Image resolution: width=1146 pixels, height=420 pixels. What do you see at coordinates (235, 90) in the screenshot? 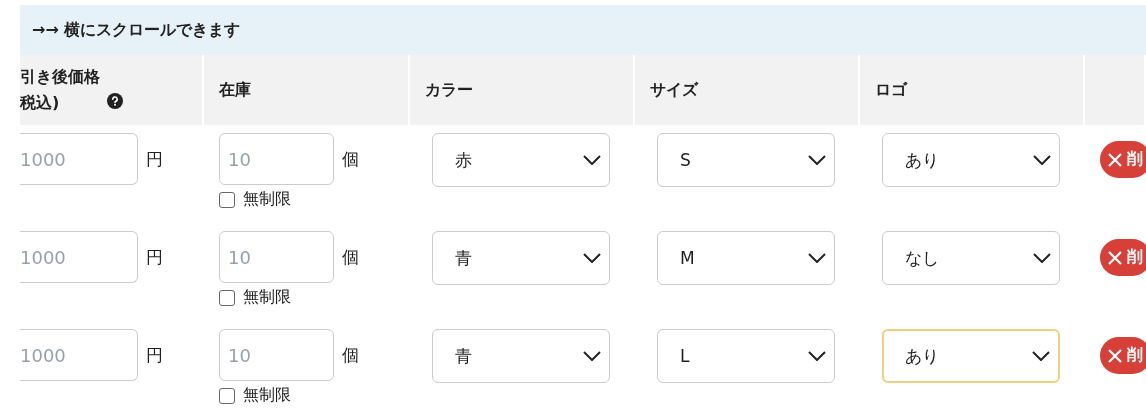
I see `column-header: 在庫` at bounding box center [235, 90].